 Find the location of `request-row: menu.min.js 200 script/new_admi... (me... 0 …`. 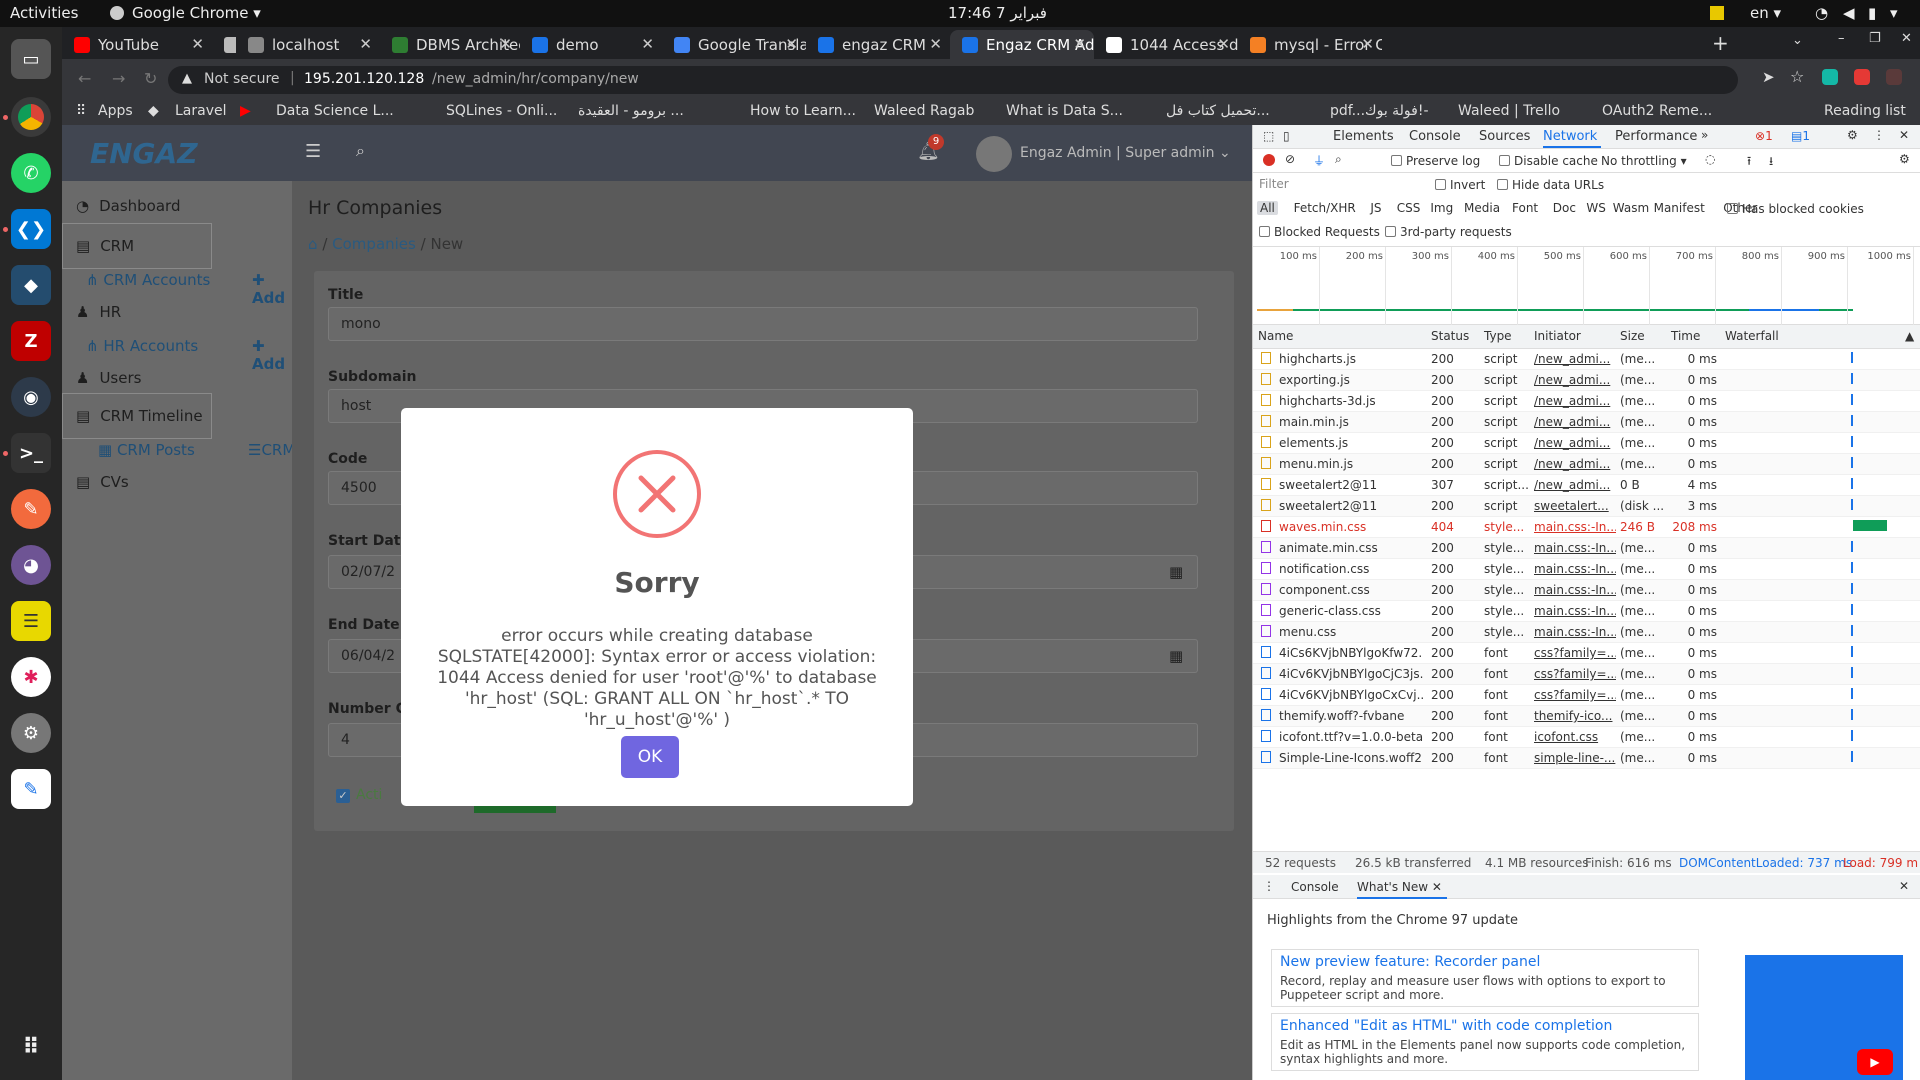

request-row: menu.min.js 200 script/new_admi... (me... 0 … is located at coordinates (1586, 464).